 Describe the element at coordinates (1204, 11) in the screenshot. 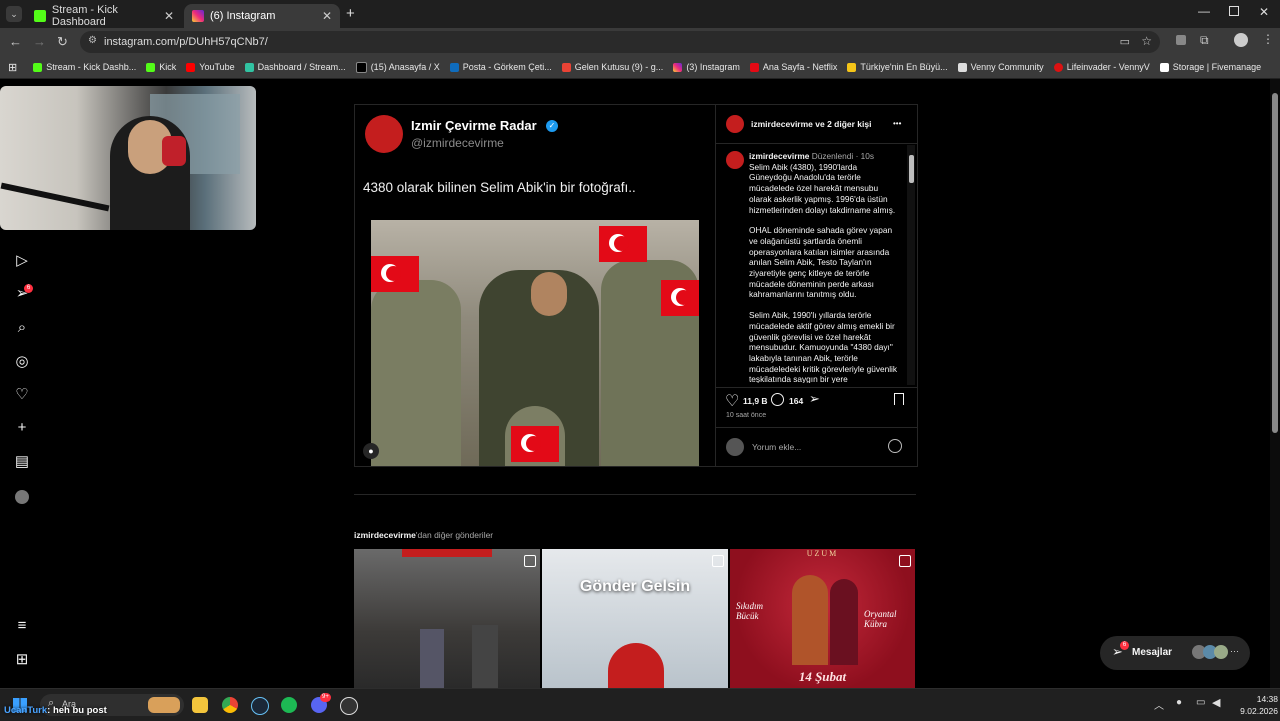

I see `minimize-button: —` at that location.